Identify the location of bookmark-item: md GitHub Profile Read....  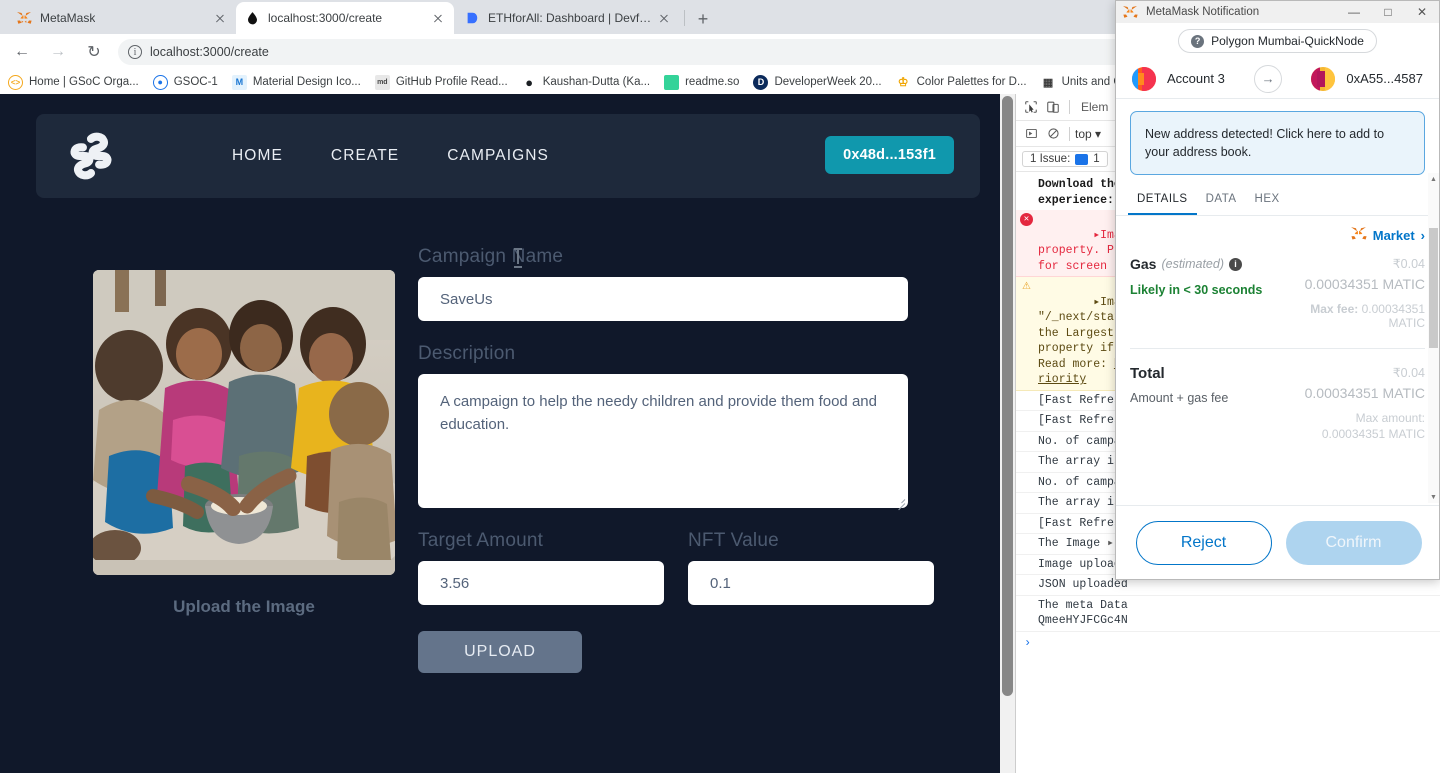
(441, 82).